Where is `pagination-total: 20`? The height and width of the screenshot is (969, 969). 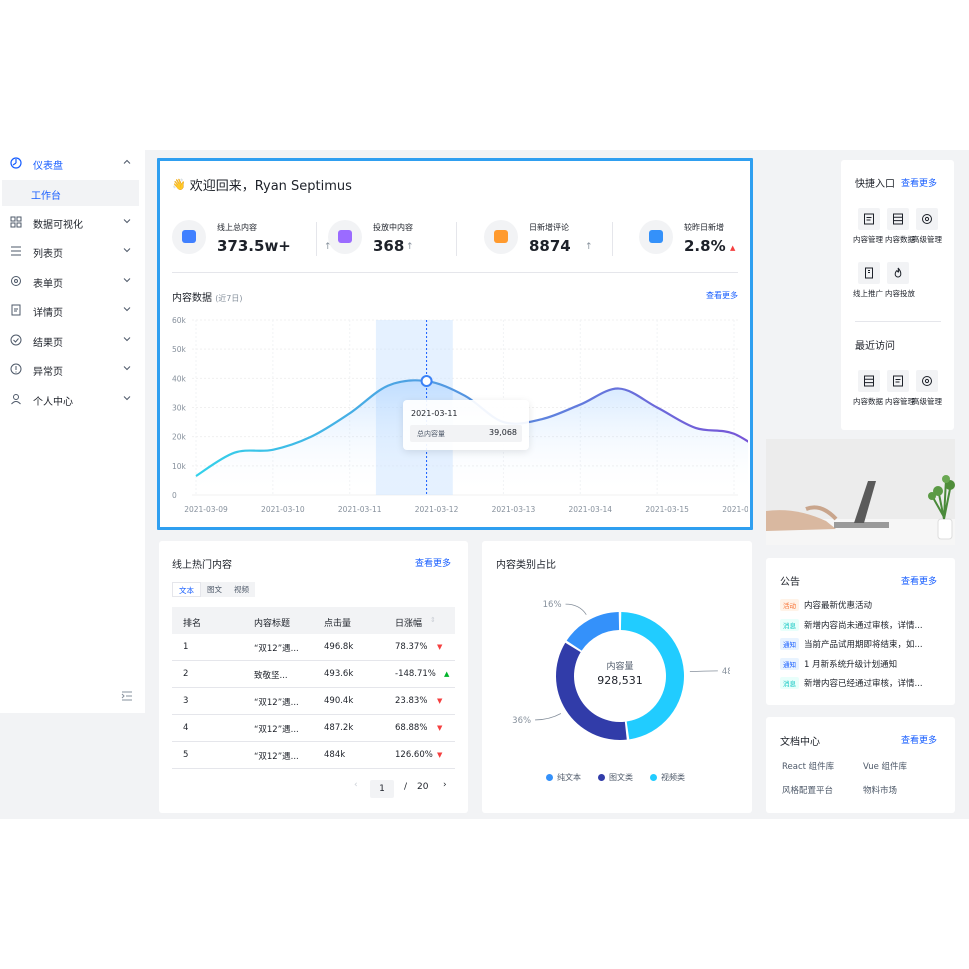 pagination-total: 20 is located at coordinates (423, 787).